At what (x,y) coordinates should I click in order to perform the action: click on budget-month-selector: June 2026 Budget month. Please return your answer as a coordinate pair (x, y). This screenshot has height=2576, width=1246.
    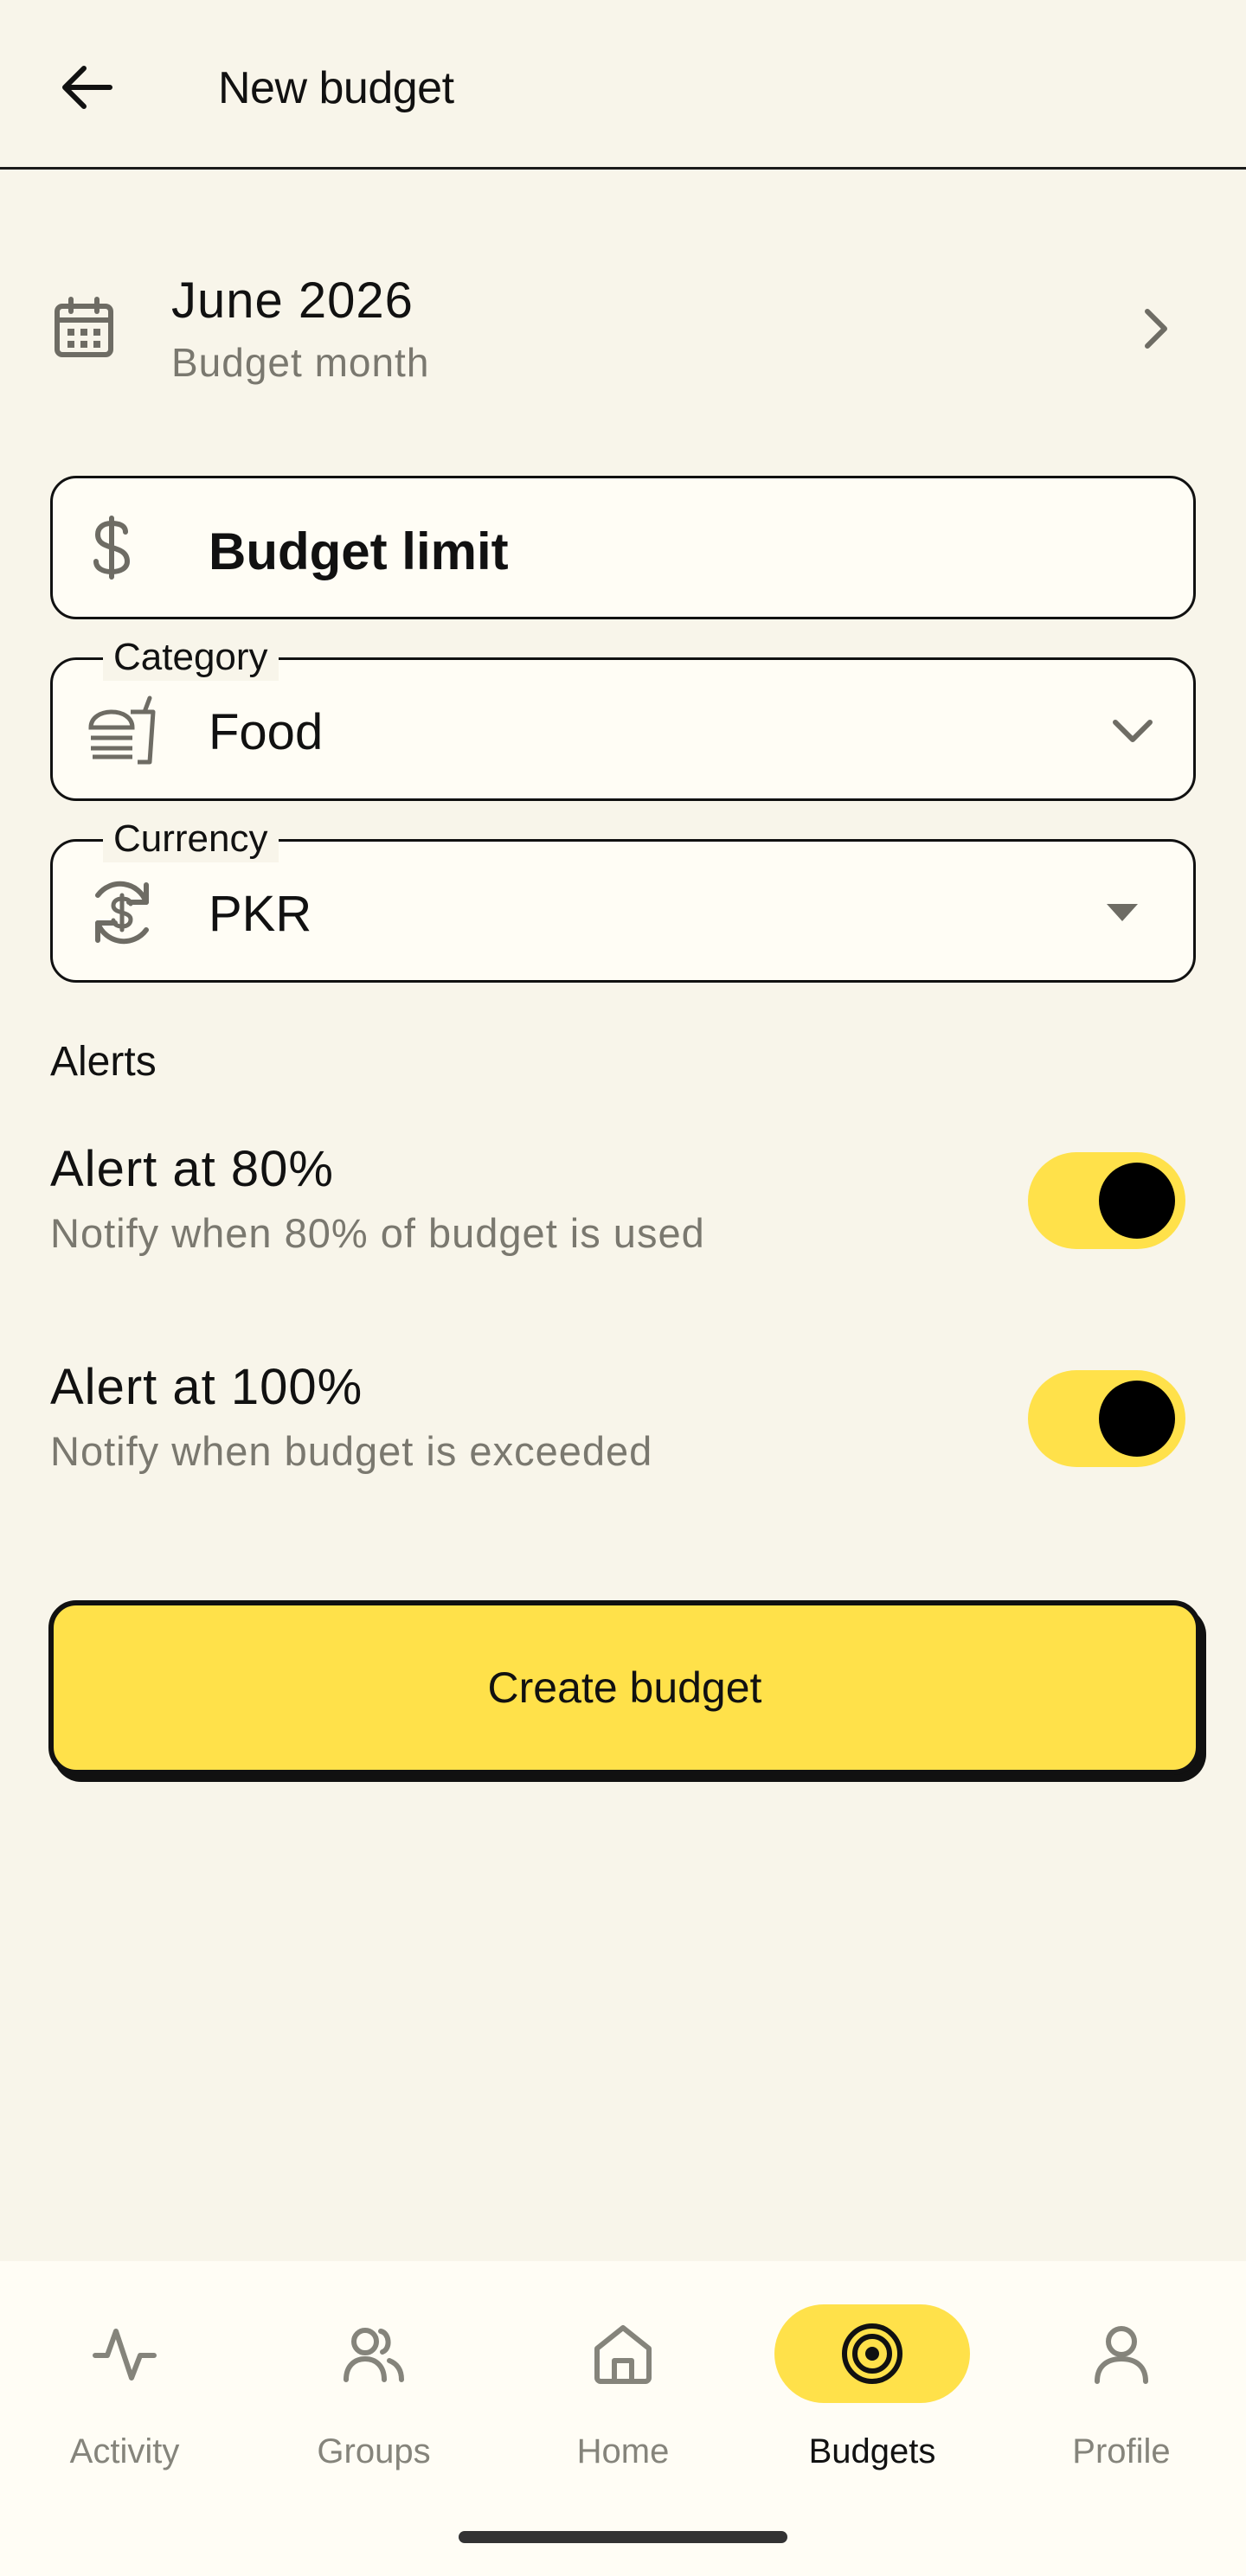
    Looking at the image, I should click on (623, 329).